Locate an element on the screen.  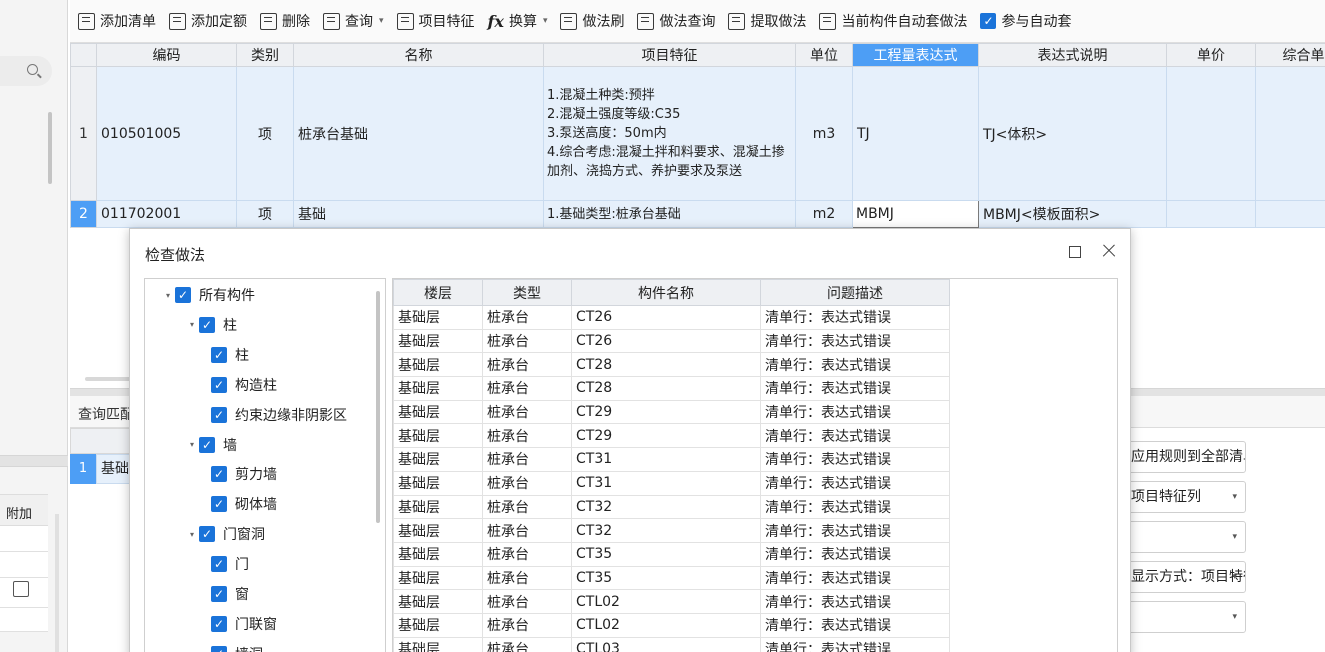
list-item: 基础层 桩承台 CT28 清单行：表达式错误 is located at coordinates (671, 388).